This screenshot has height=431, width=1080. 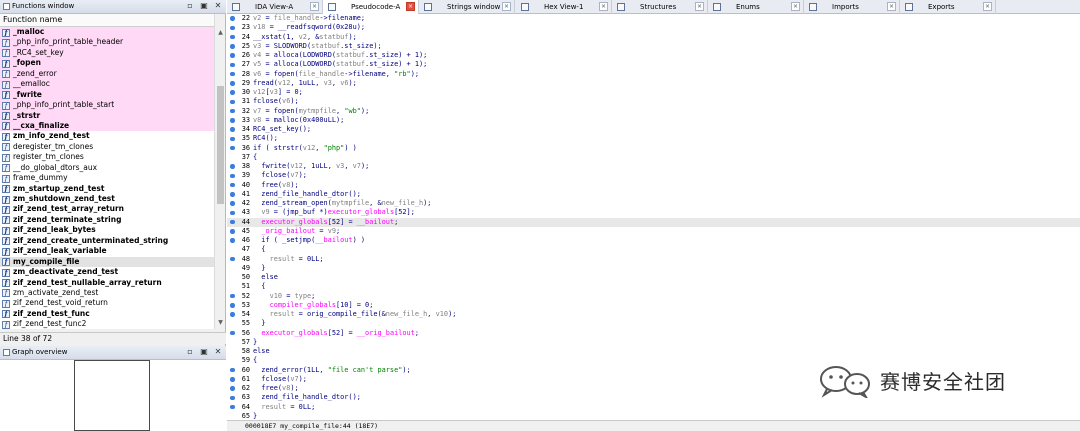 I want to click on function-list-item: f zm_activate_zend_test, so click(x=107, y=293).